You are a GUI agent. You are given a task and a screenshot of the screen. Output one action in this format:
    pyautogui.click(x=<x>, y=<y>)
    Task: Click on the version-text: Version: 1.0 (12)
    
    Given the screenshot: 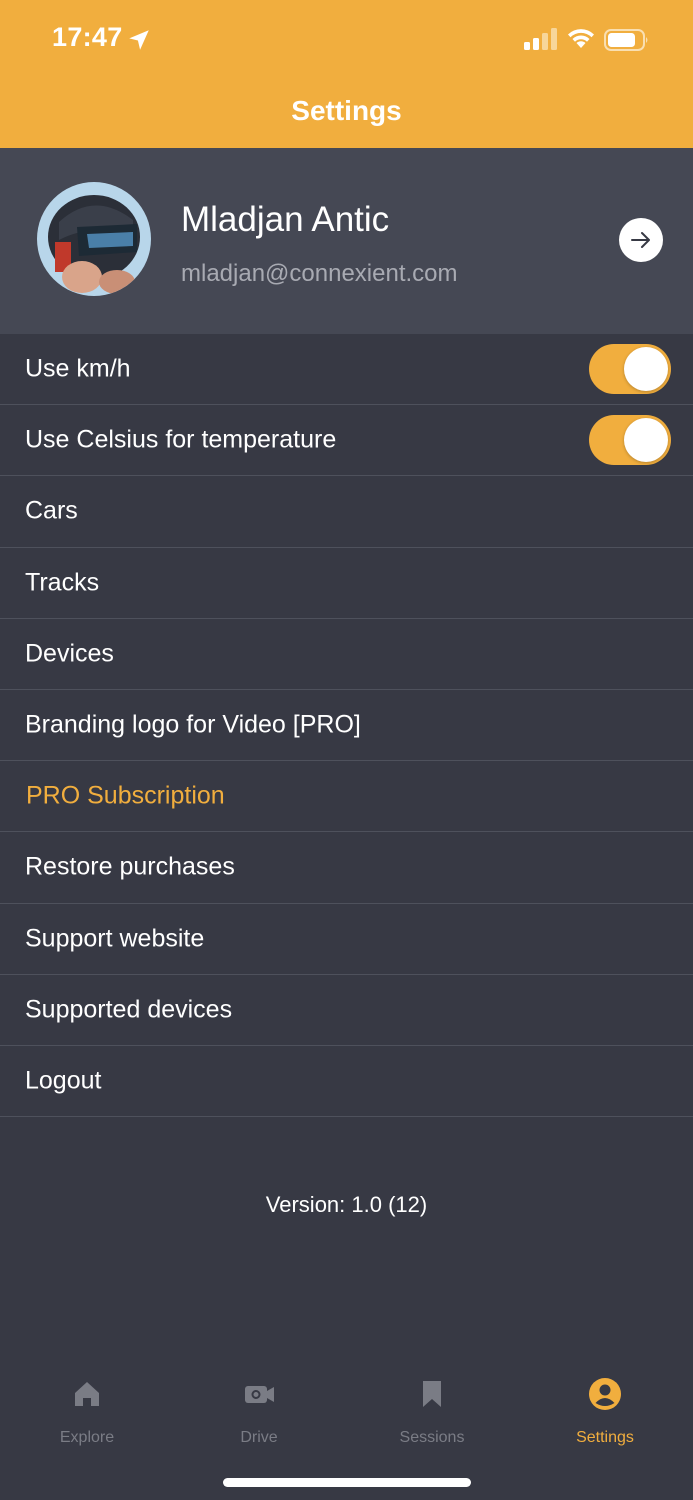 What is the action you would take?
    pyautogui.click(x=346, y=1204)
    